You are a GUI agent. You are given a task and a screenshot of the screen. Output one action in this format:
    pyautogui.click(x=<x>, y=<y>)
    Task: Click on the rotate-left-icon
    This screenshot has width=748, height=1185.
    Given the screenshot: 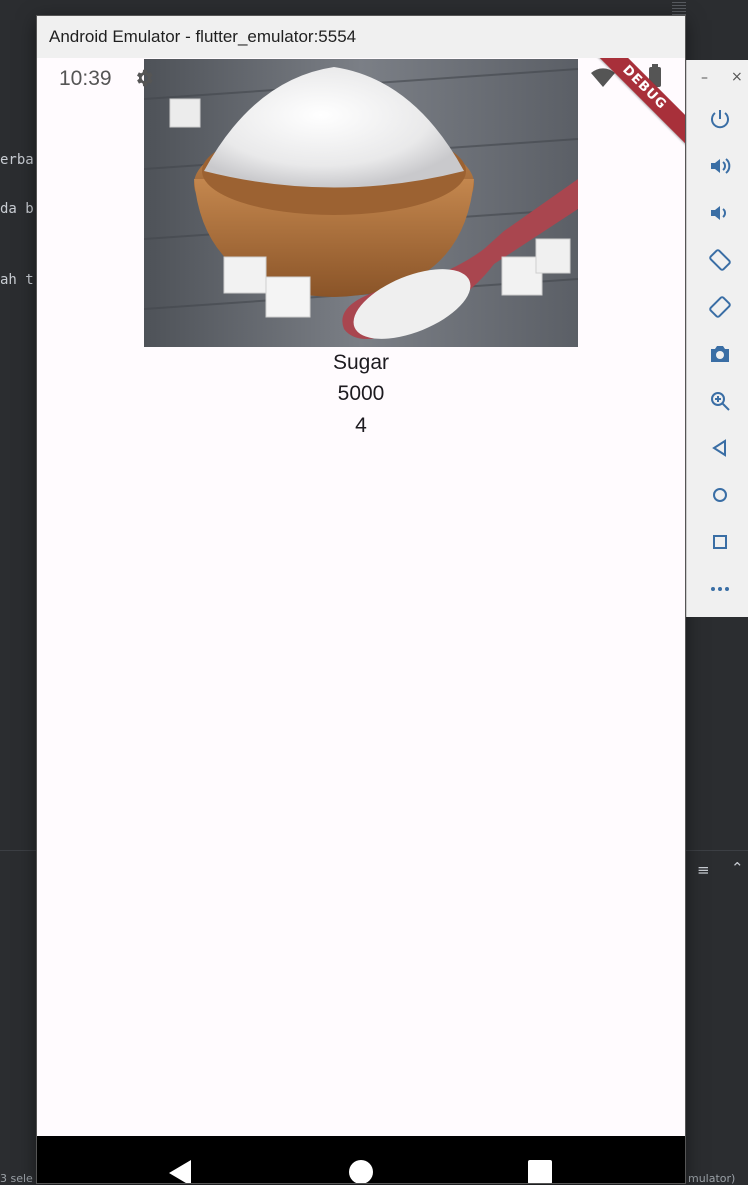 What is the action you would take?
    pyautogui.click(x=720, y=260)
    